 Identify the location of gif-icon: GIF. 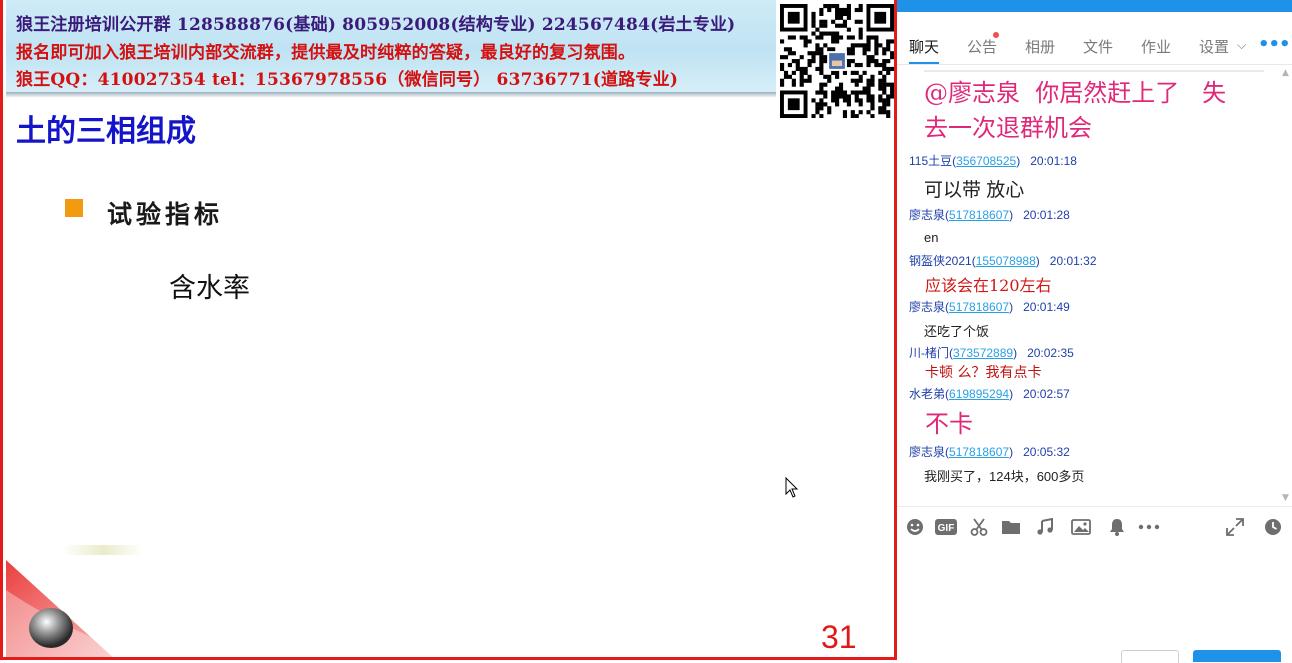
(946, 527).